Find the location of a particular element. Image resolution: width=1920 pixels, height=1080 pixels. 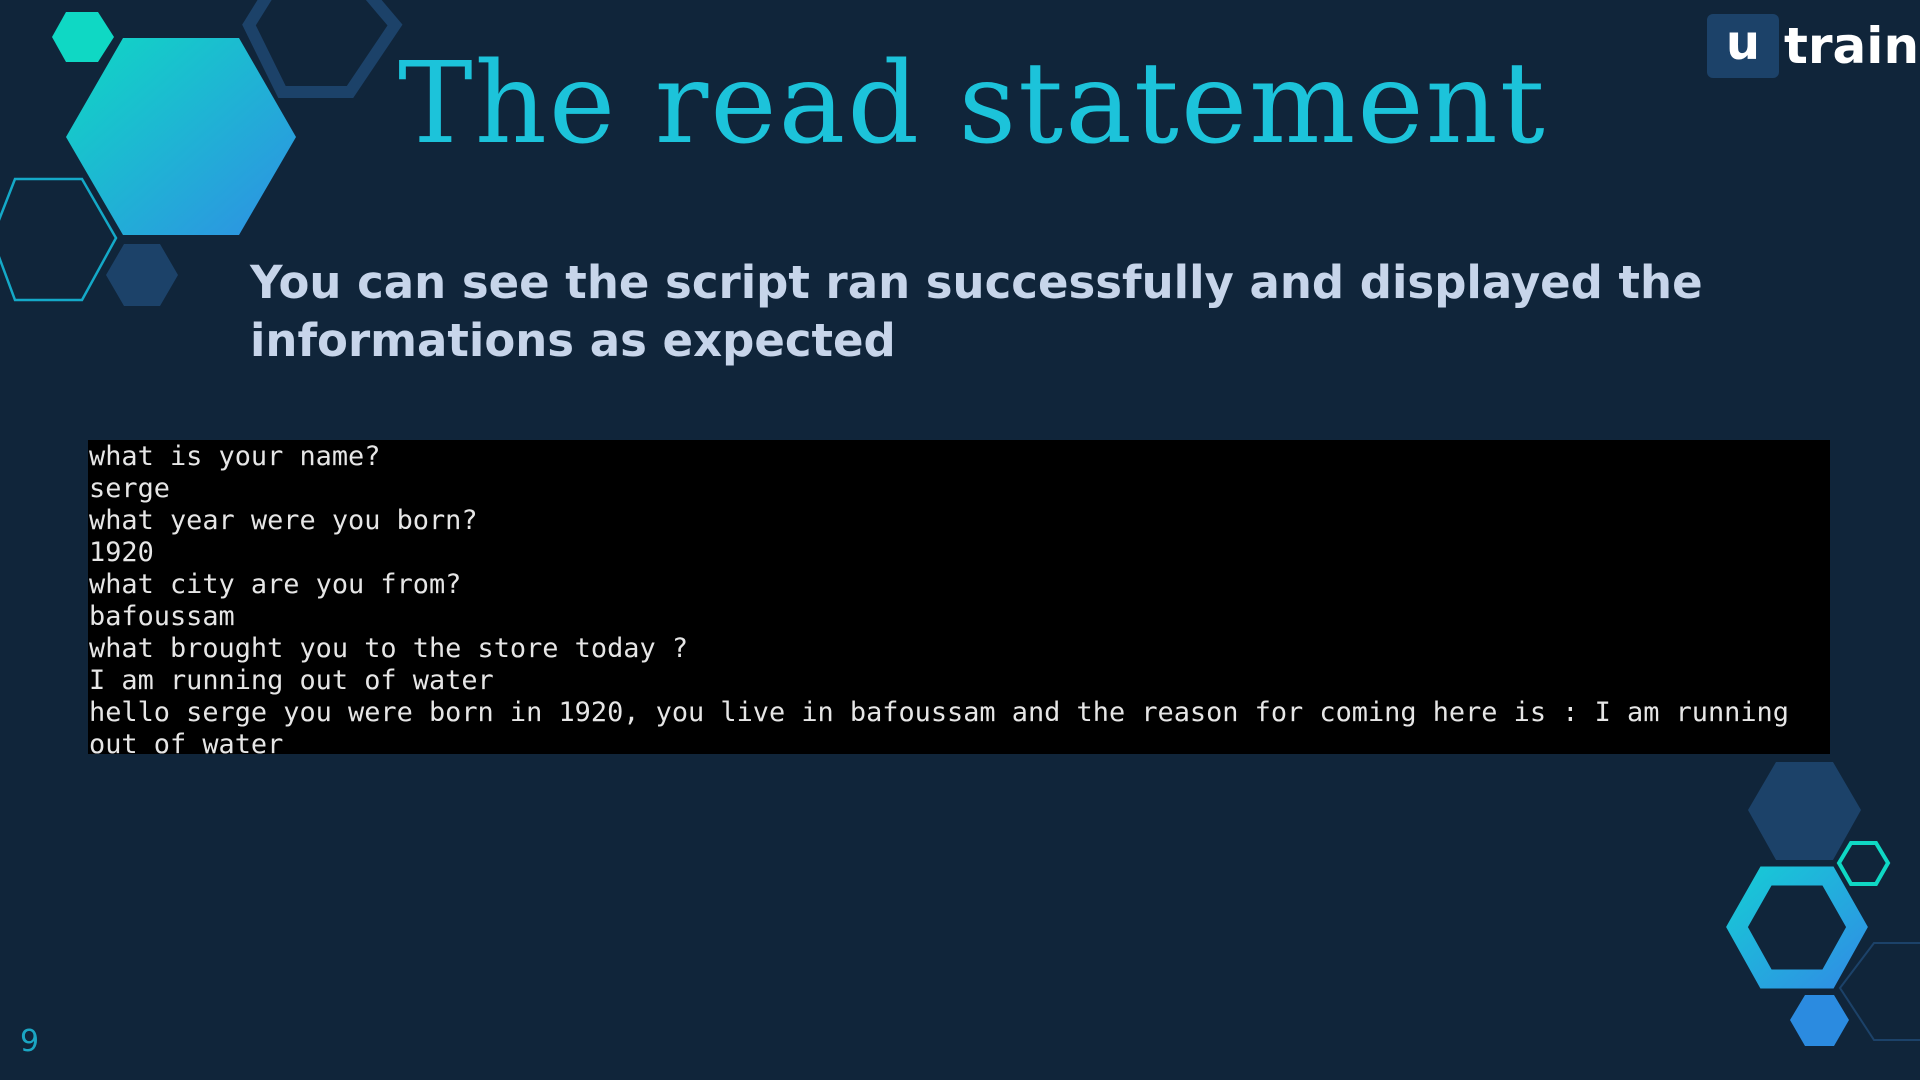

terminal-line: serge is located at coordinates (129, 488).